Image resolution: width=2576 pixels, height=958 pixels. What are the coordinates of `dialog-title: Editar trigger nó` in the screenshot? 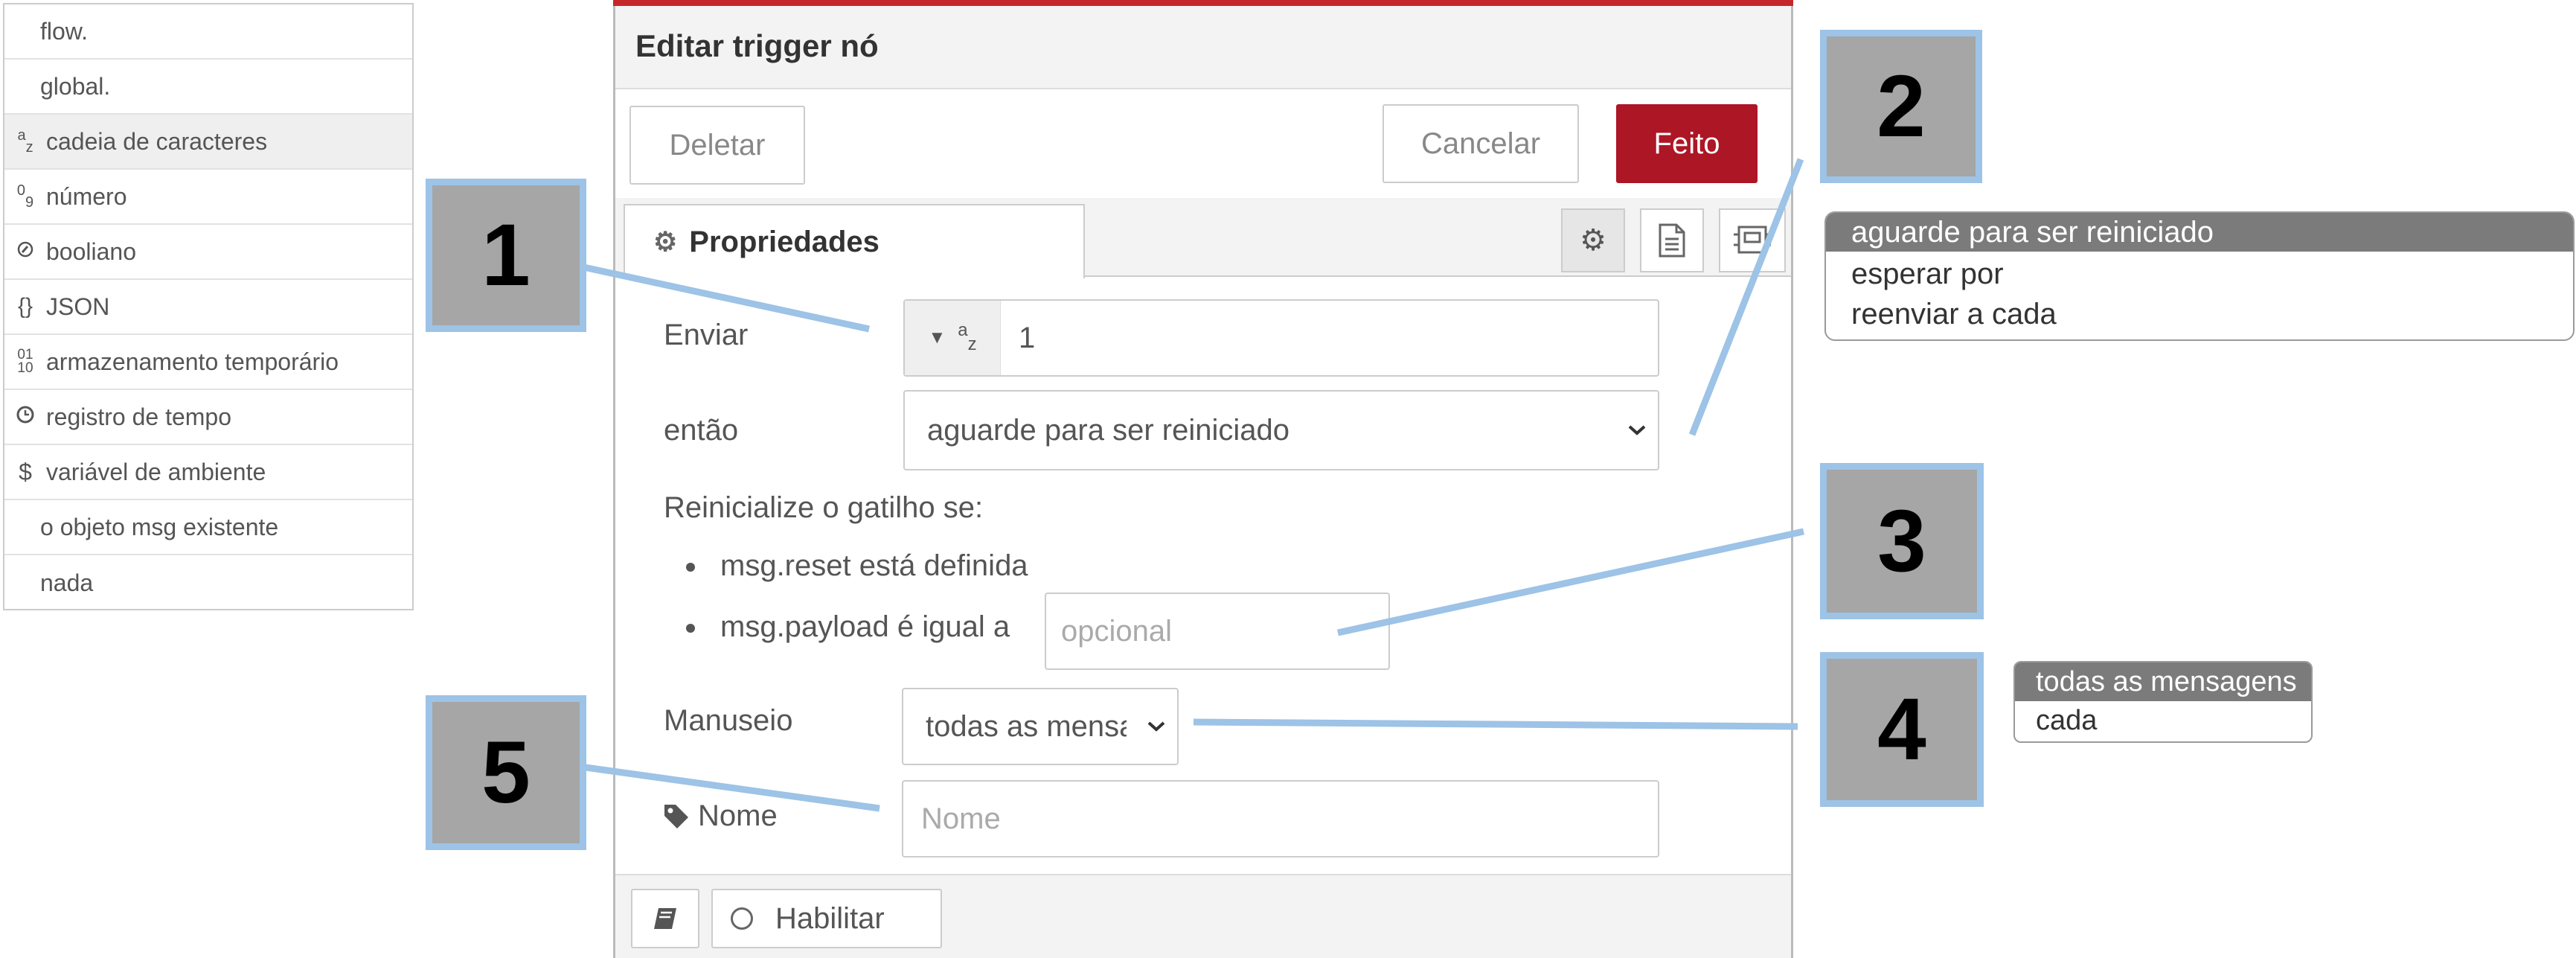 It's located at (757, 45).